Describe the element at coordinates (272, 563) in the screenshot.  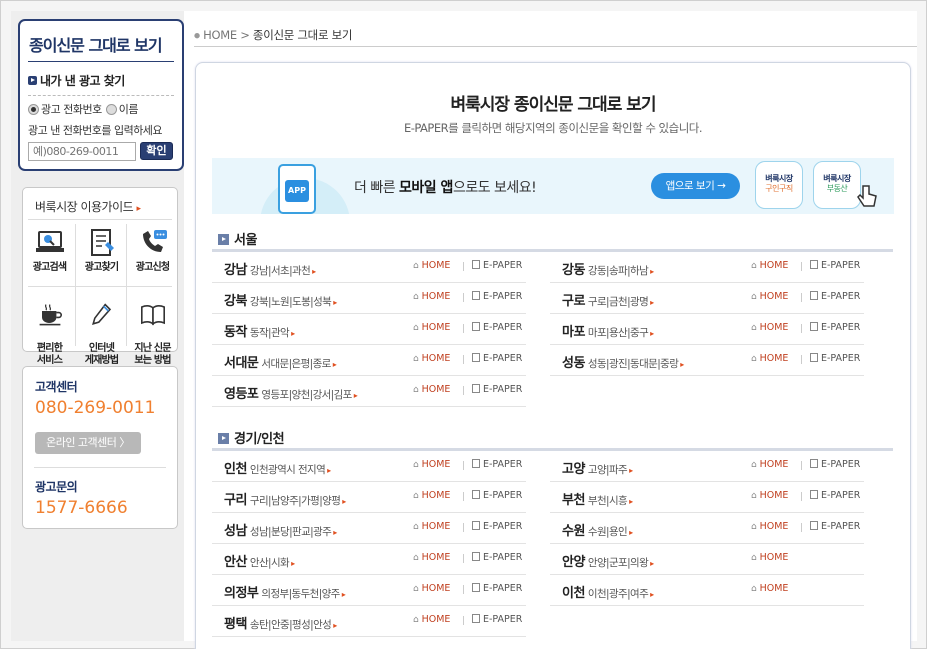
I see `region-areas: 안산|시화 ▸` at that location.